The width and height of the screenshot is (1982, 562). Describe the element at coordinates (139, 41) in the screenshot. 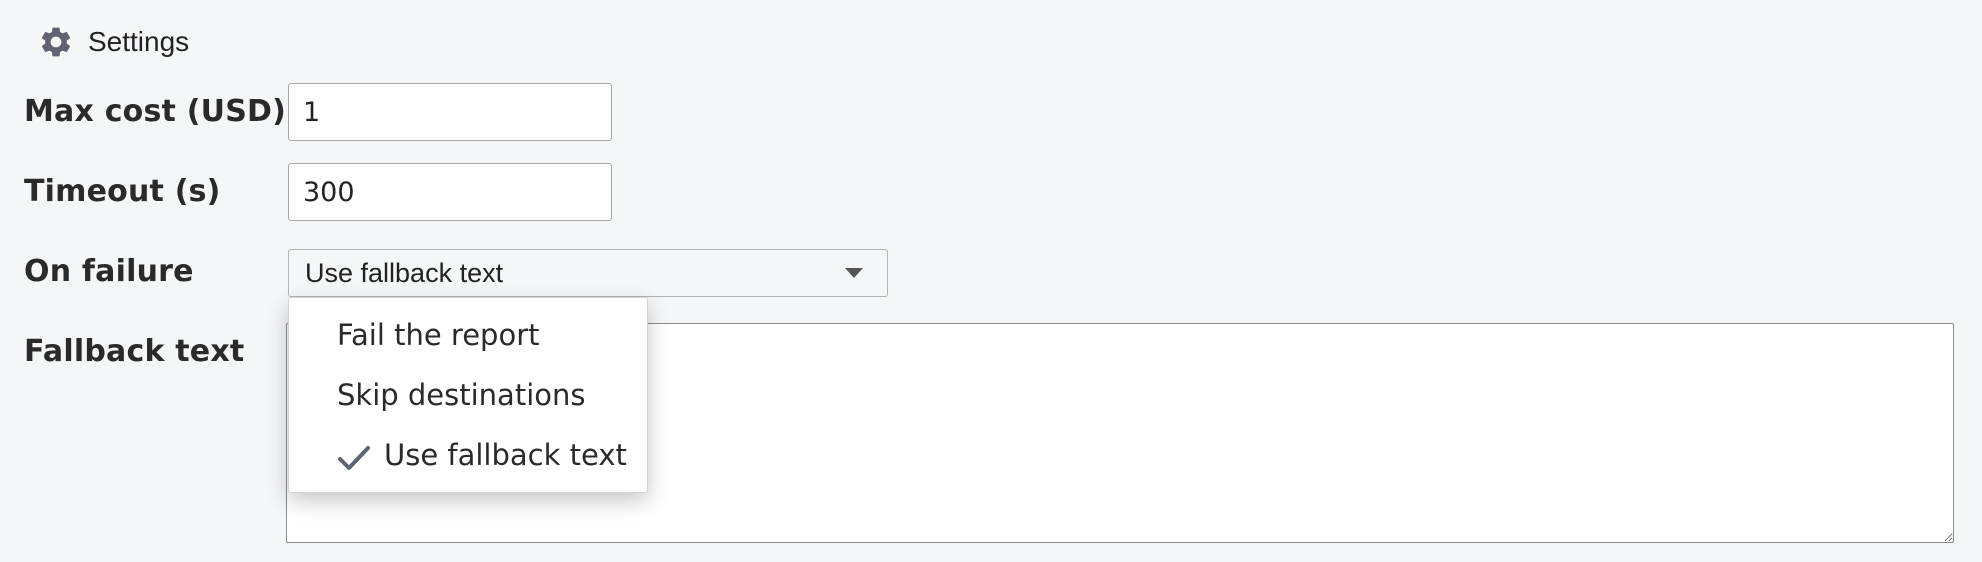

I see `settings-title: Settings` at that location.